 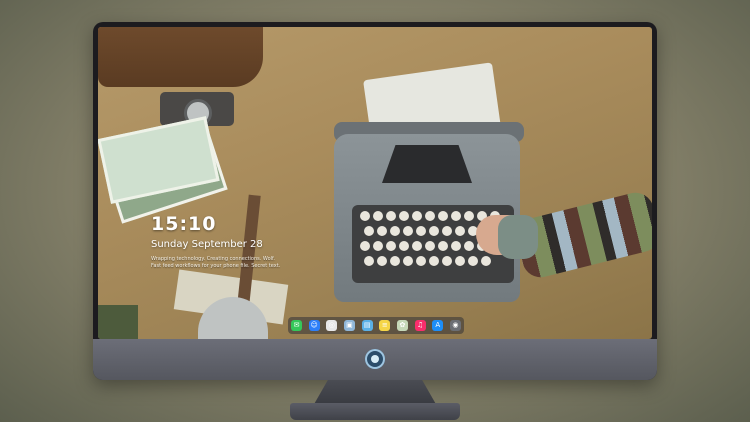 I want to click on lockscreen-clock: 15:10, so click(x=184, y=224).